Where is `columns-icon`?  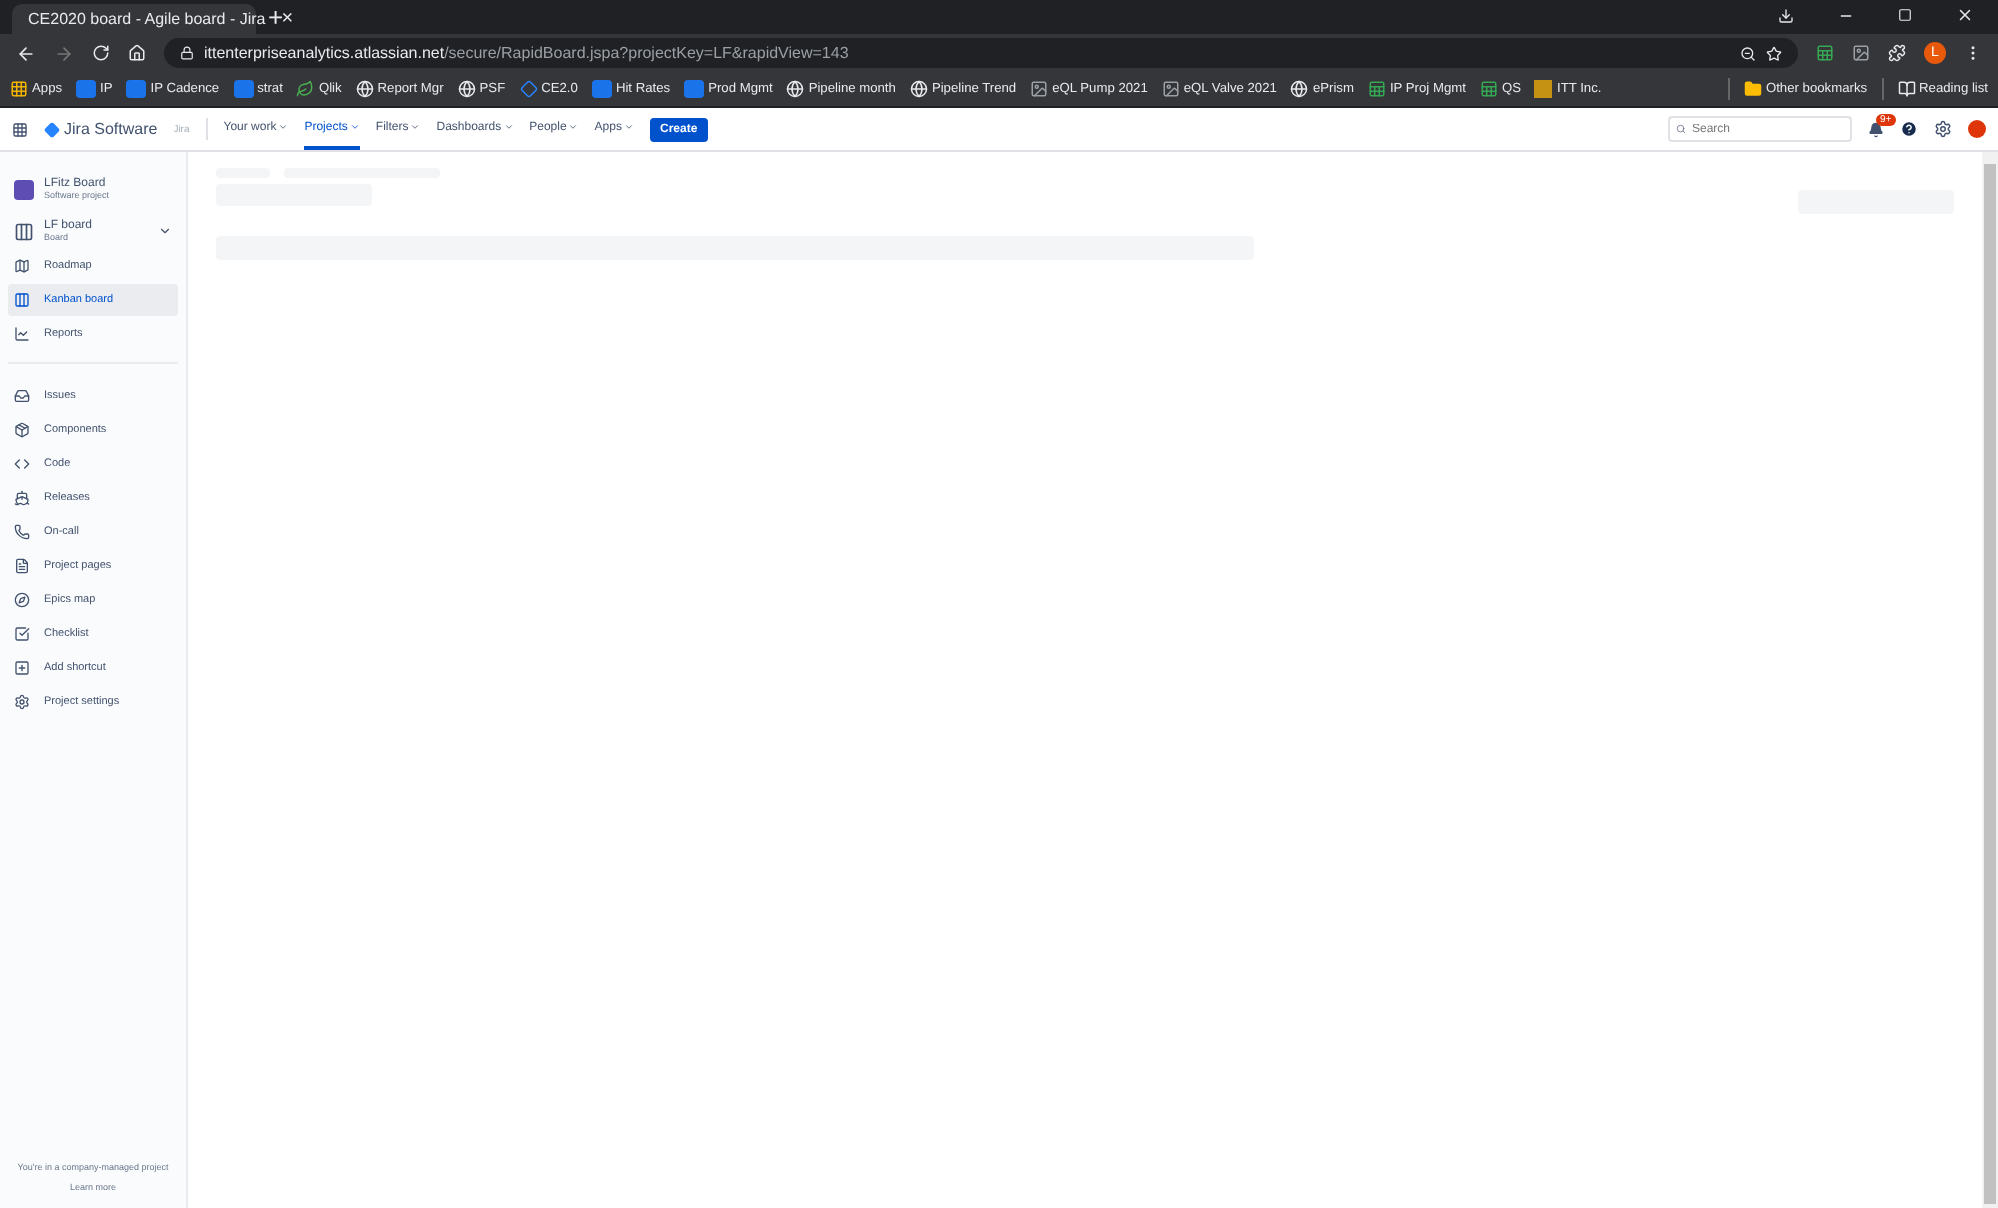 columns-icon is located at coordinates (22, 300).